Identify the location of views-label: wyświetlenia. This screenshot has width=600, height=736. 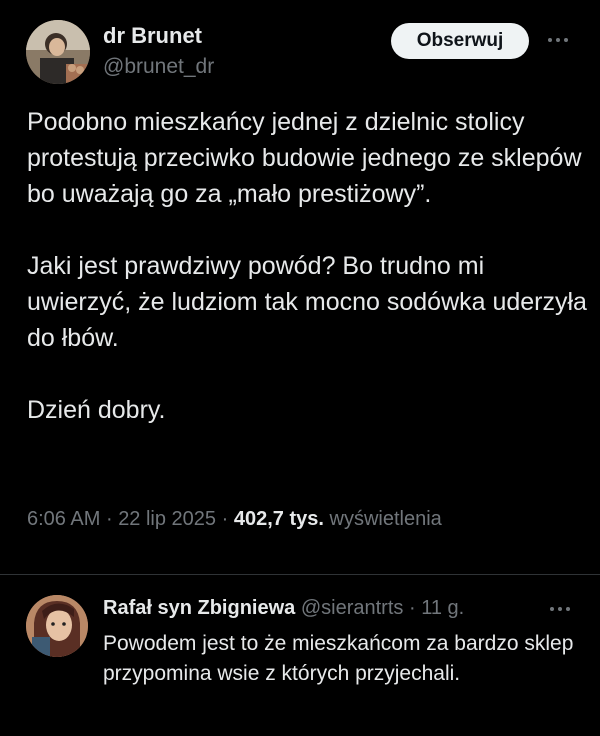
(385, 519).